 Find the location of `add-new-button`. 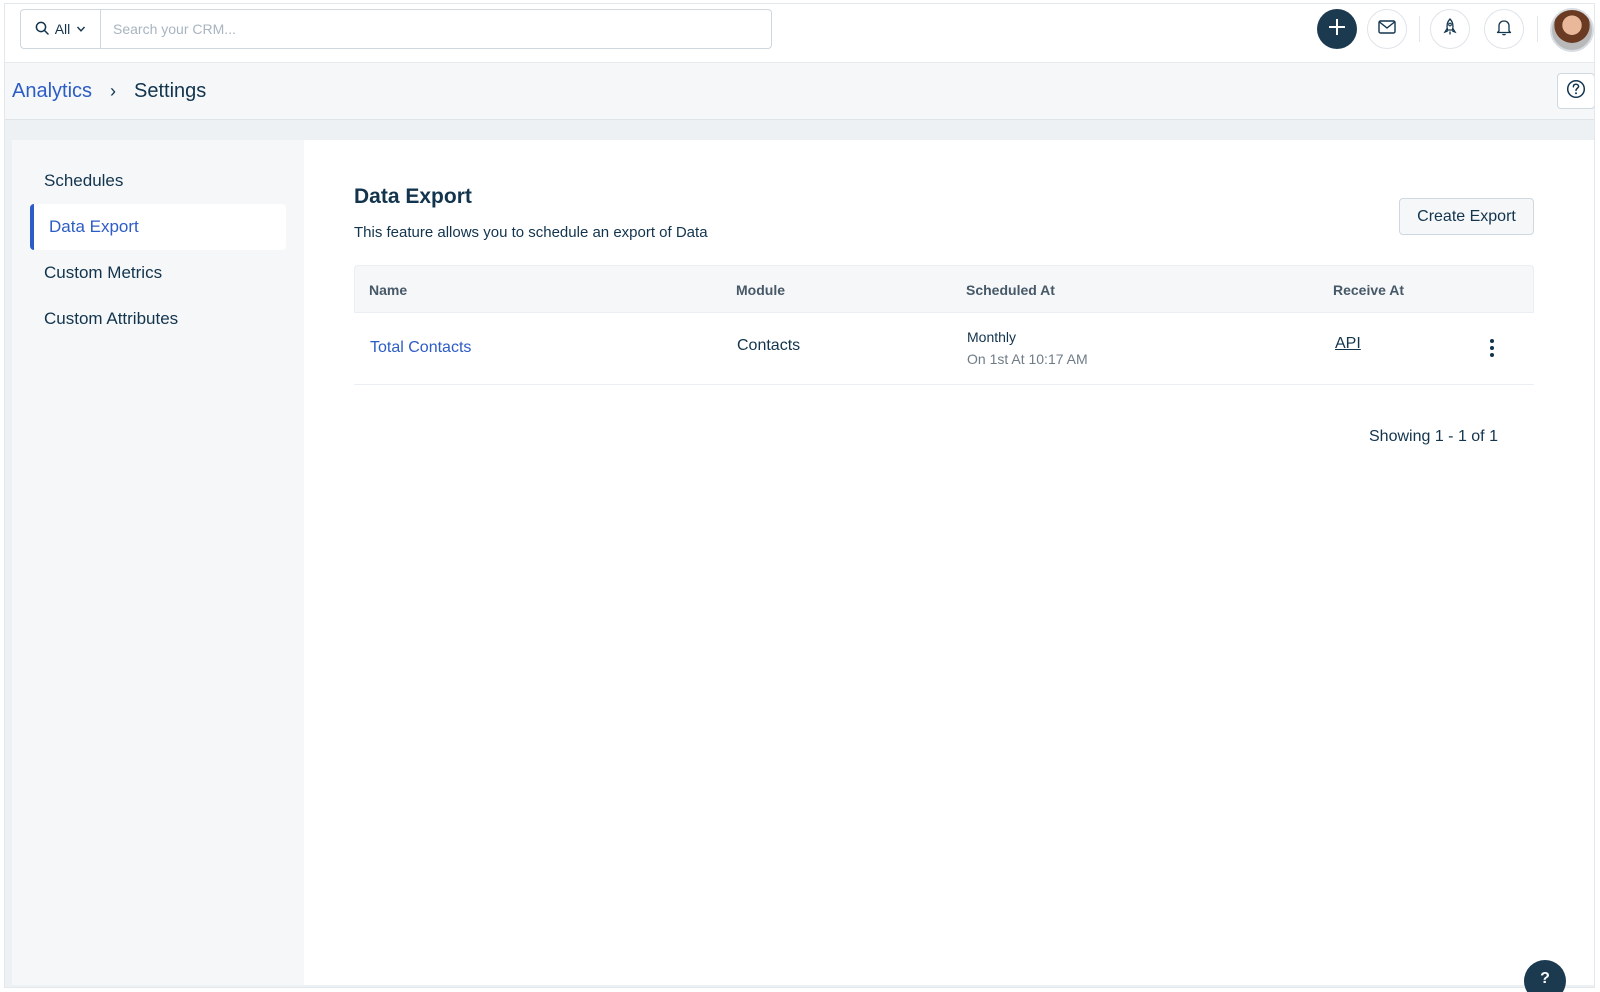

add-new-button is located at coordinates (1337, 29).